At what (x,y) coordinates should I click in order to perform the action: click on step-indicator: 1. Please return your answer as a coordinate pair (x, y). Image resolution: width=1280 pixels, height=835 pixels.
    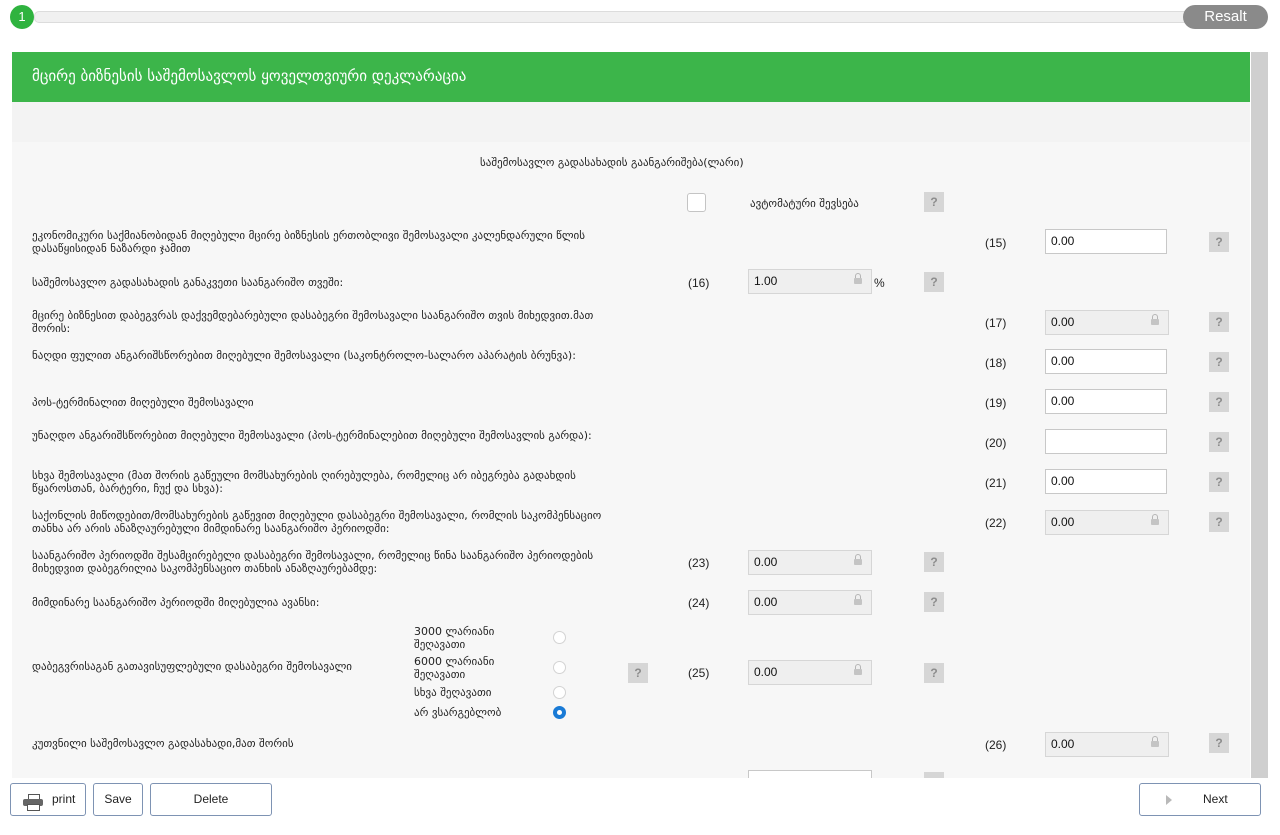
    Looking at the image, I should click on (22, 17).